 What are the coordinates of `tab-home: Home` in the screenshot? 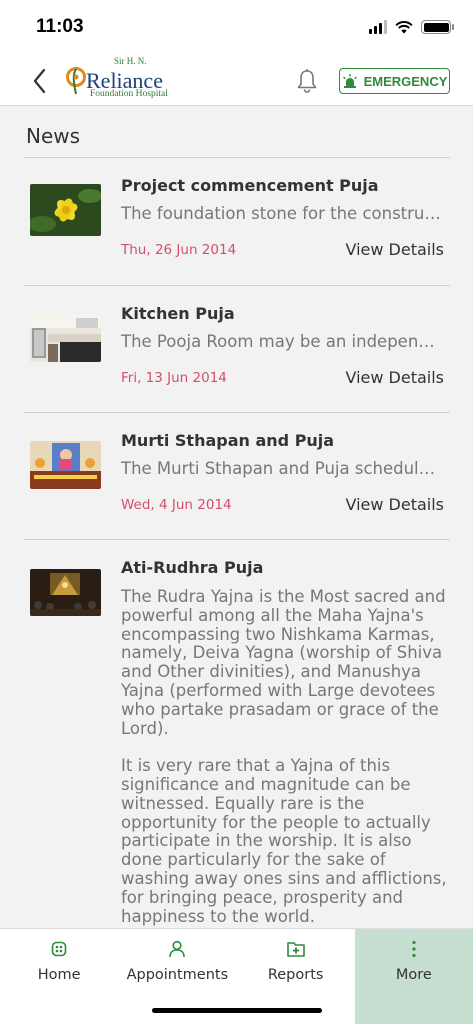 It's located at (59, 976).